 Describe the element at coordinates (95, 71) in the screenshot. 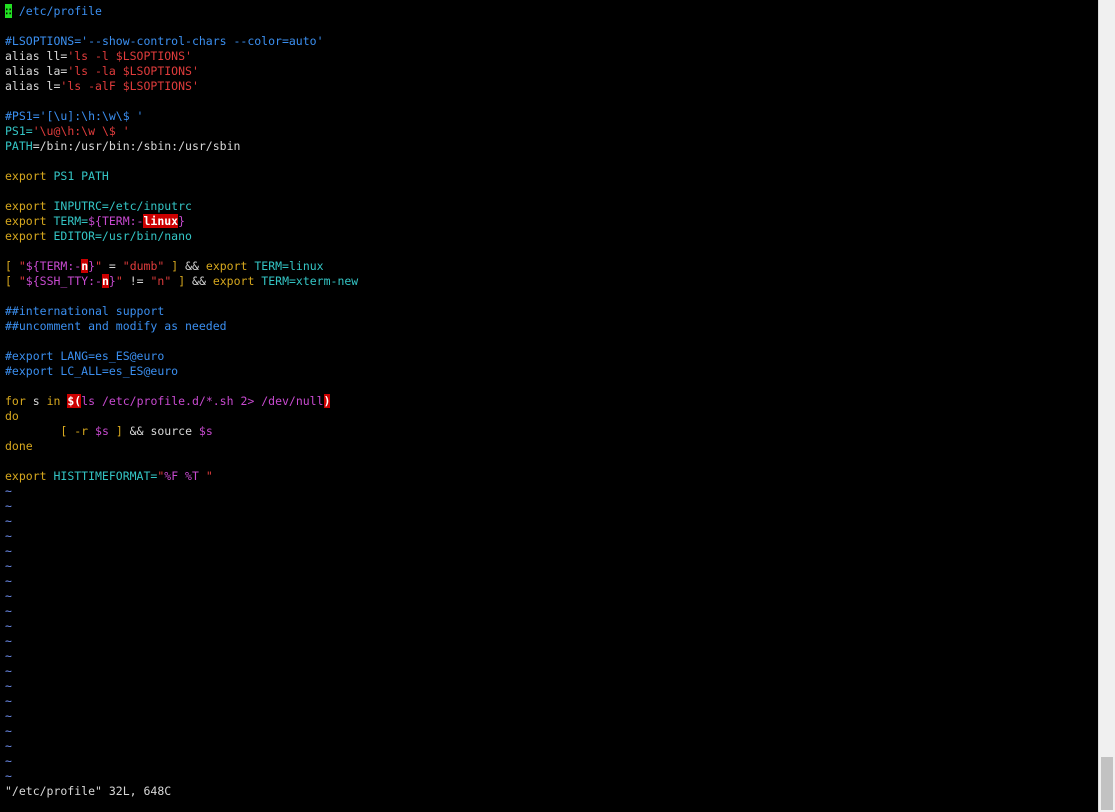

I see `code-token: 'ls -la` at that location.